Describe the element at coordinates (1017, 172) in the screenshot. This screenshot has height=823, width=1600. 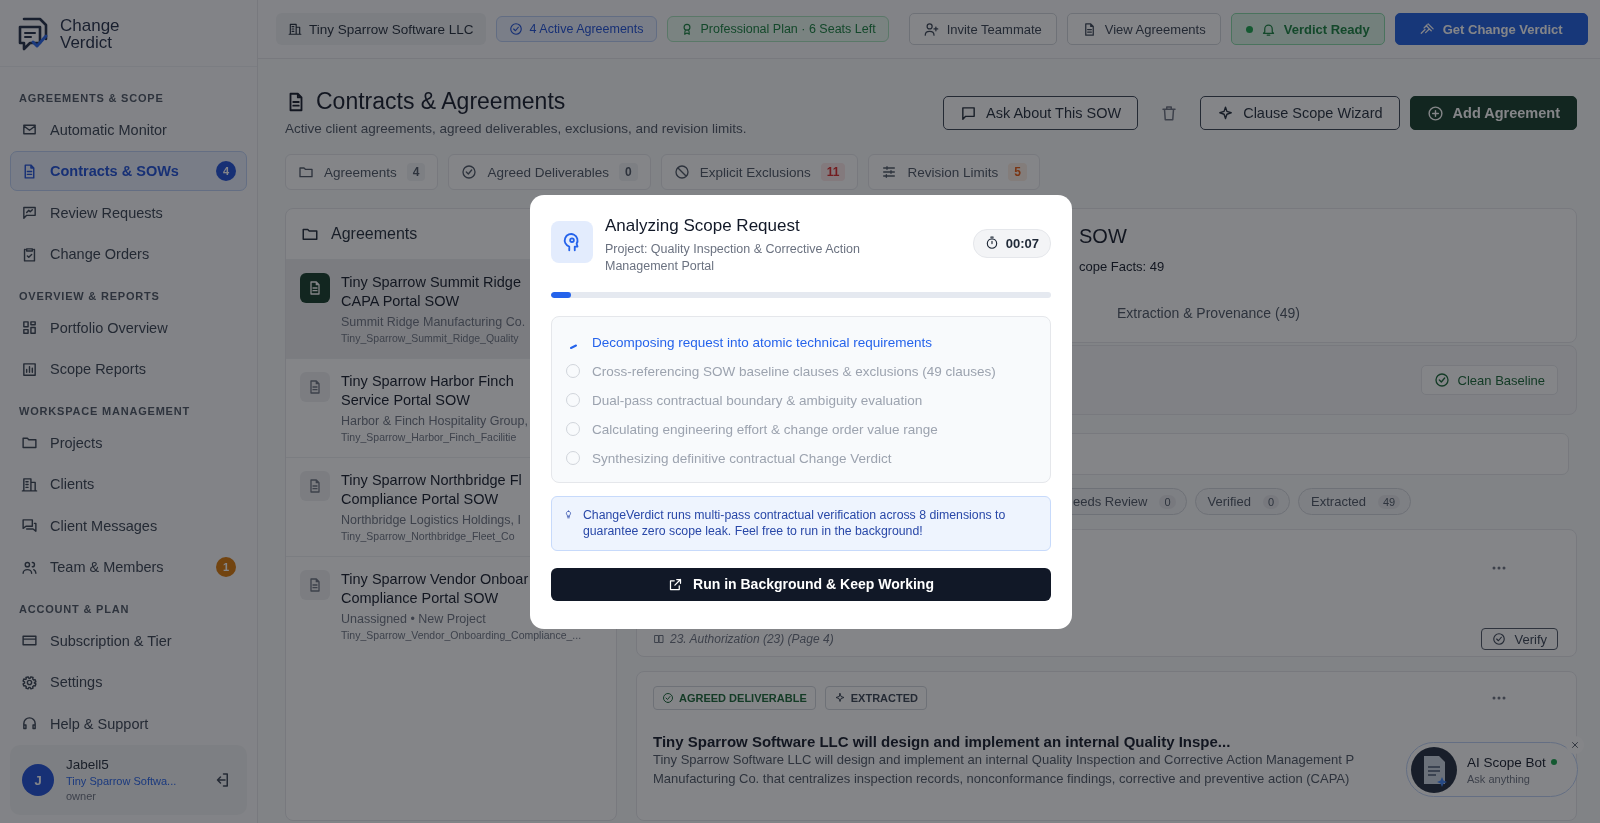
I see `count-badge: 5` at that location.